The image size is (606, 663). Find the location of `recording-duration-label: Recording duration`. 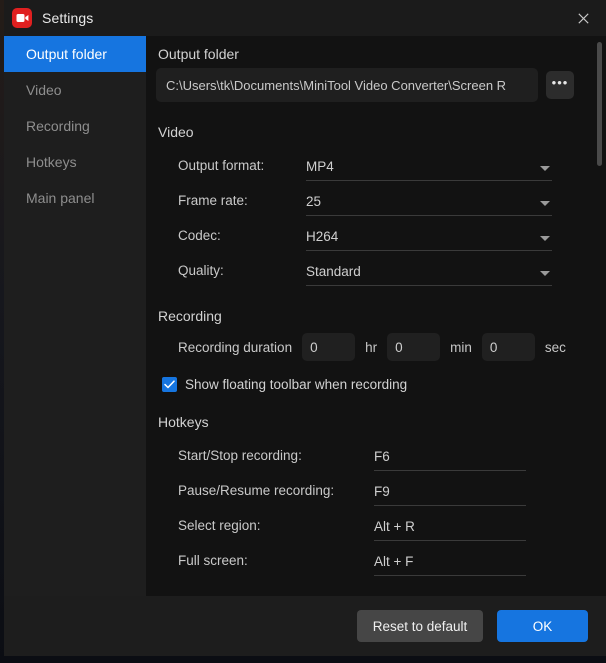

recording-duration-label: Recording duration is located at coordinates (235, 347).